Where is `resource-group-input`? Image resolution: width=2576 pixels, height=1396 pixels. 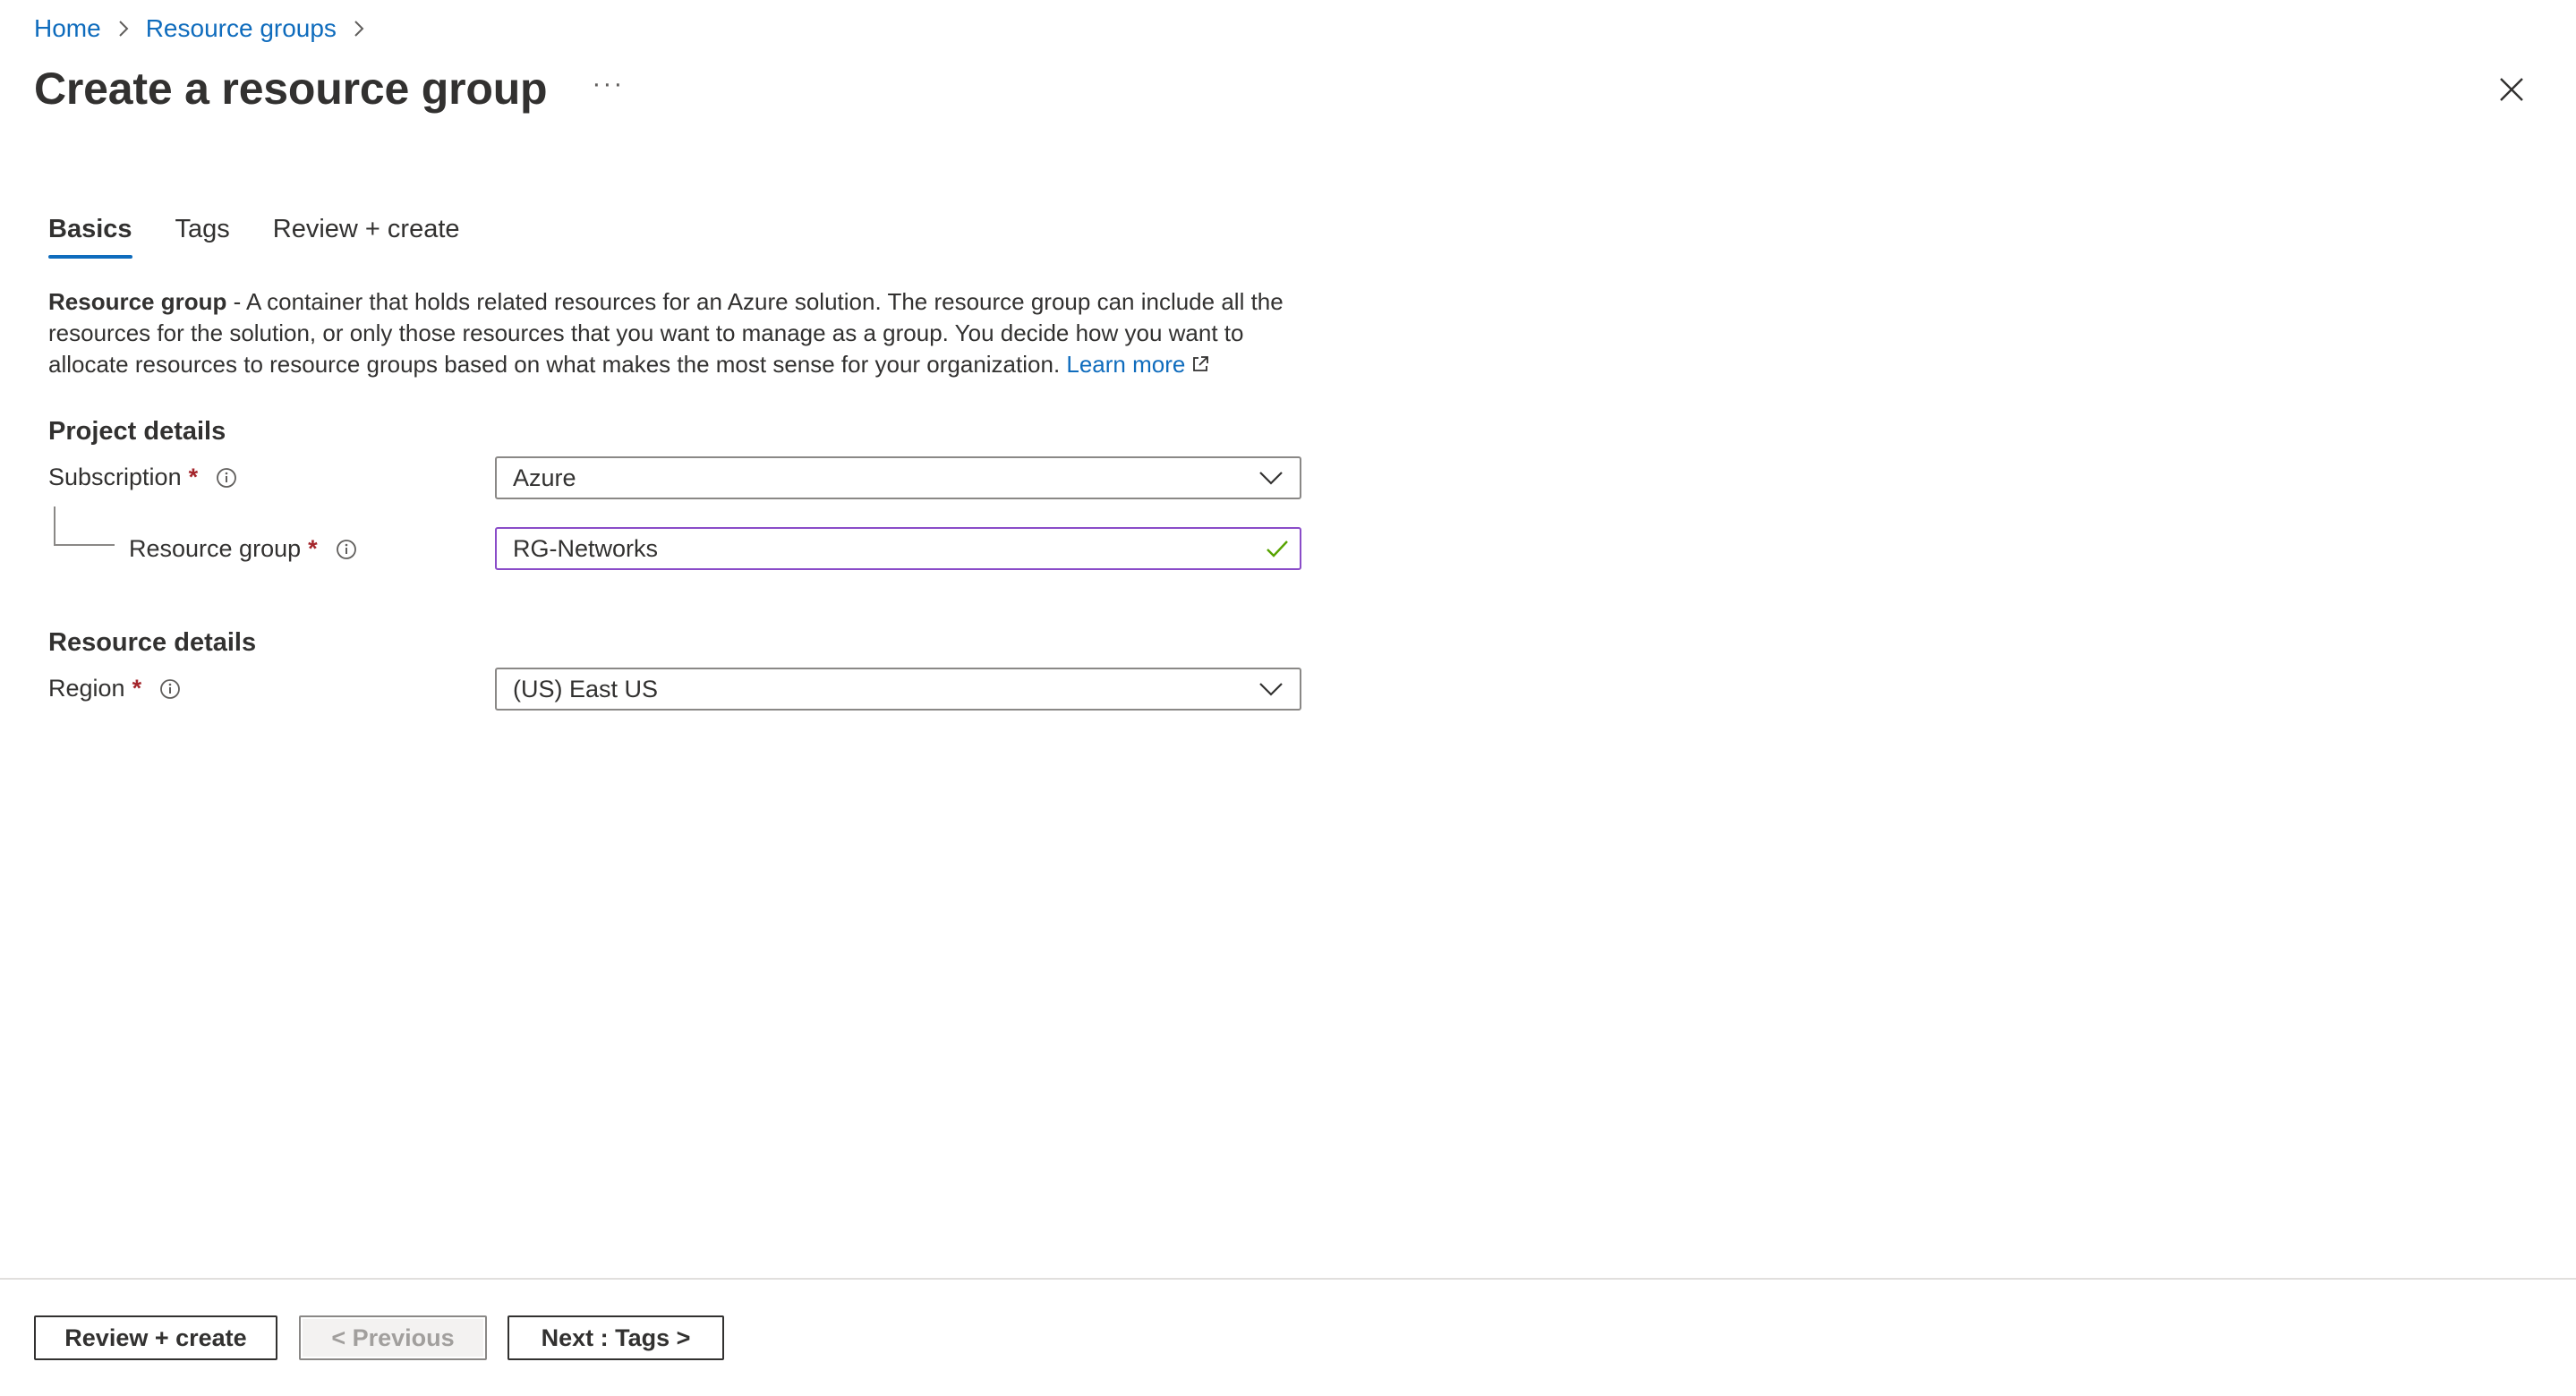 resource-group-input is located at coordinates (889, 548).